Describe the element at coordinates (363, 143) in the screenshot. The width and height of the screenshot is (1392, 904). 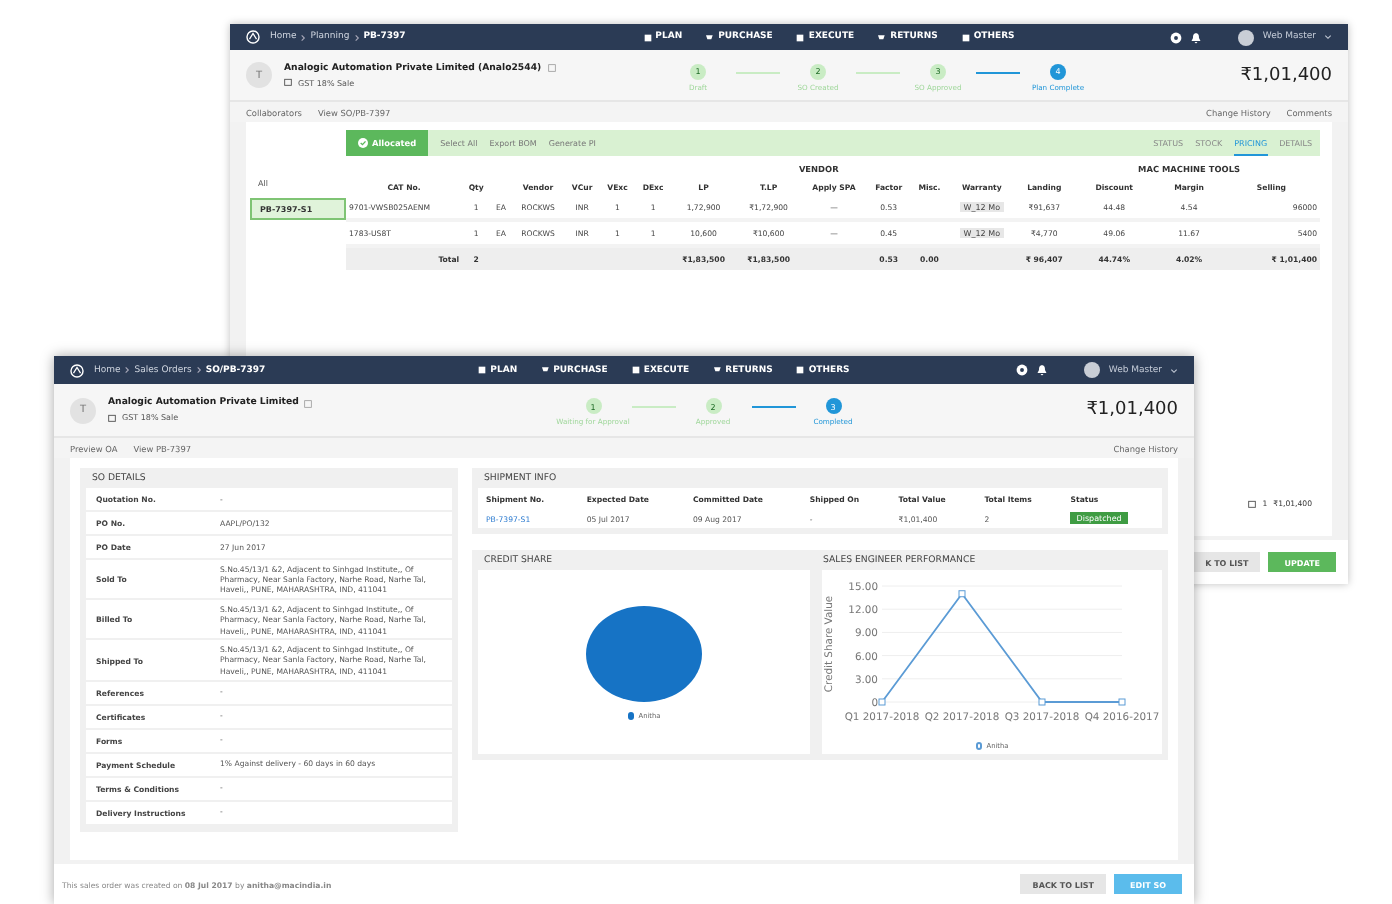
I see `check-icon` at that location.